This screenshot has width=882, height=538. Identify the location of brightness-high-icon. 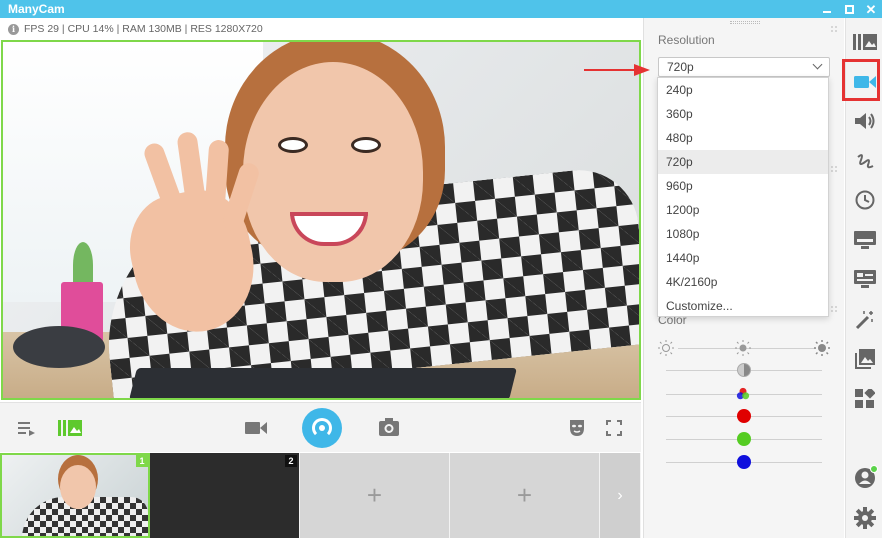
(822, 348).